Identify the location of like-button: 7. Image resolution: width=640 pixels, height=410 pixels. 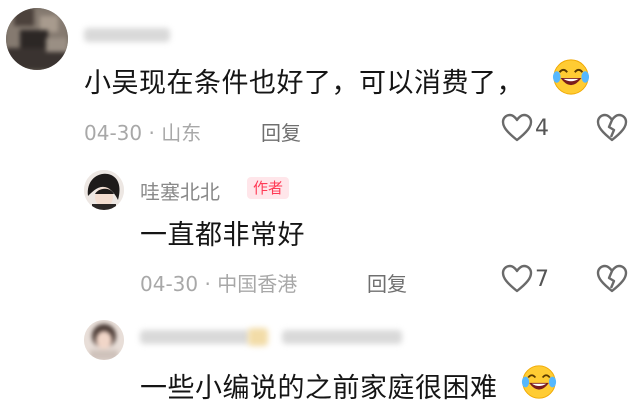
(525, 279).